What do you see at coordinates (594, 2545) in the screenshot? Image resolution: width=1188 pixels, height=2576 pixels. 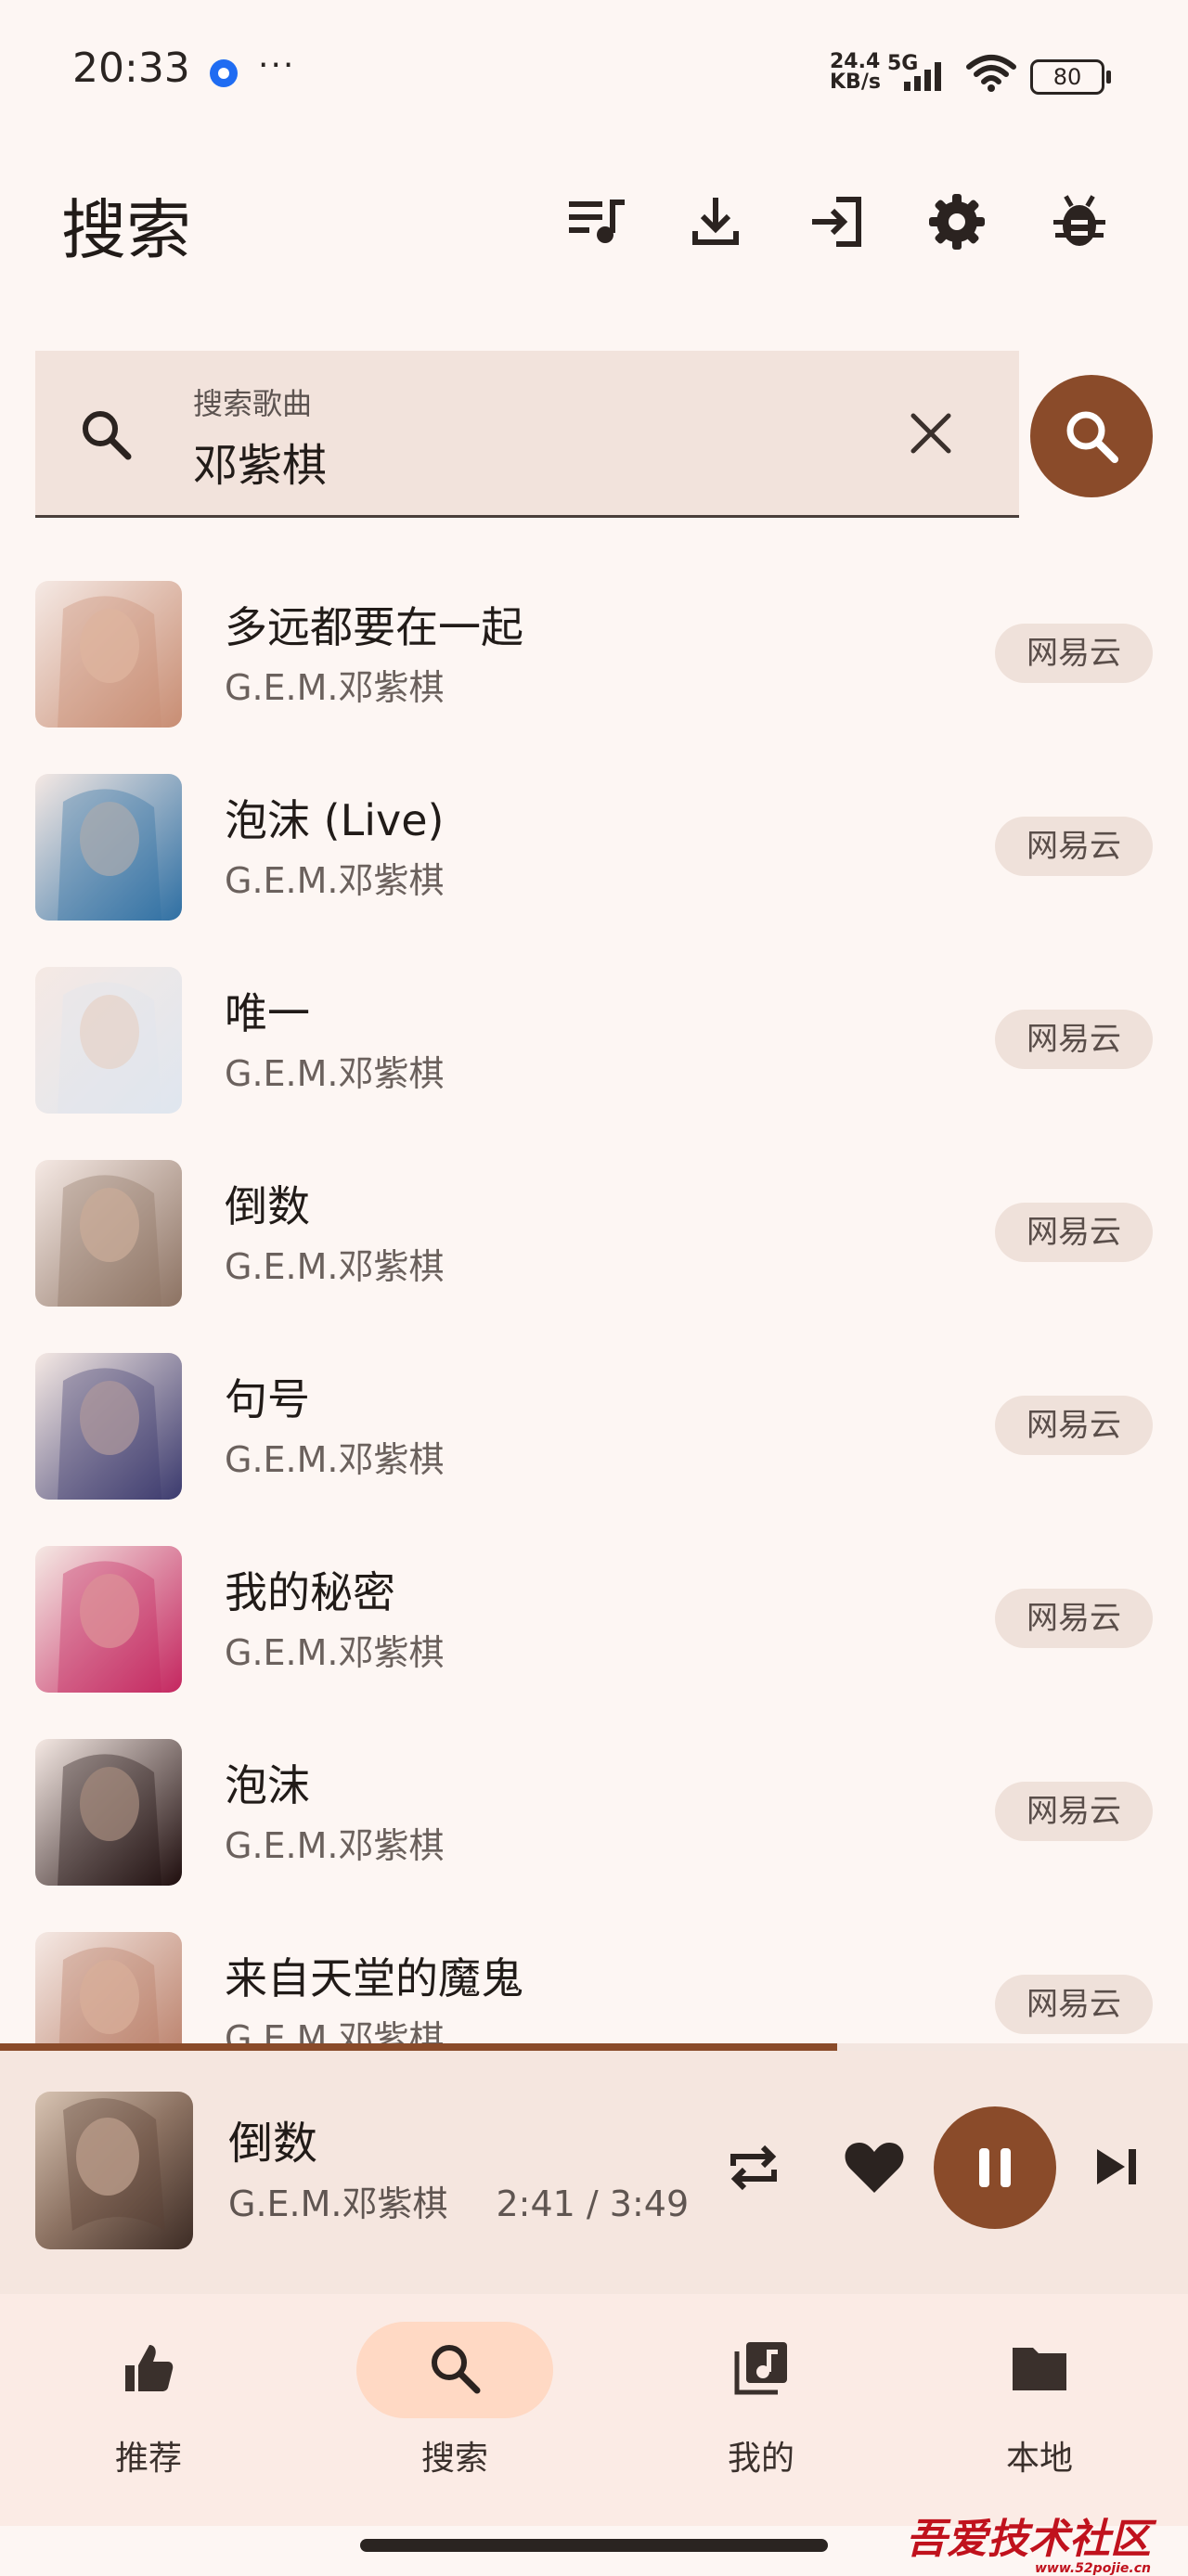 I see `home-indicator` at bounding box center [594, 2545].